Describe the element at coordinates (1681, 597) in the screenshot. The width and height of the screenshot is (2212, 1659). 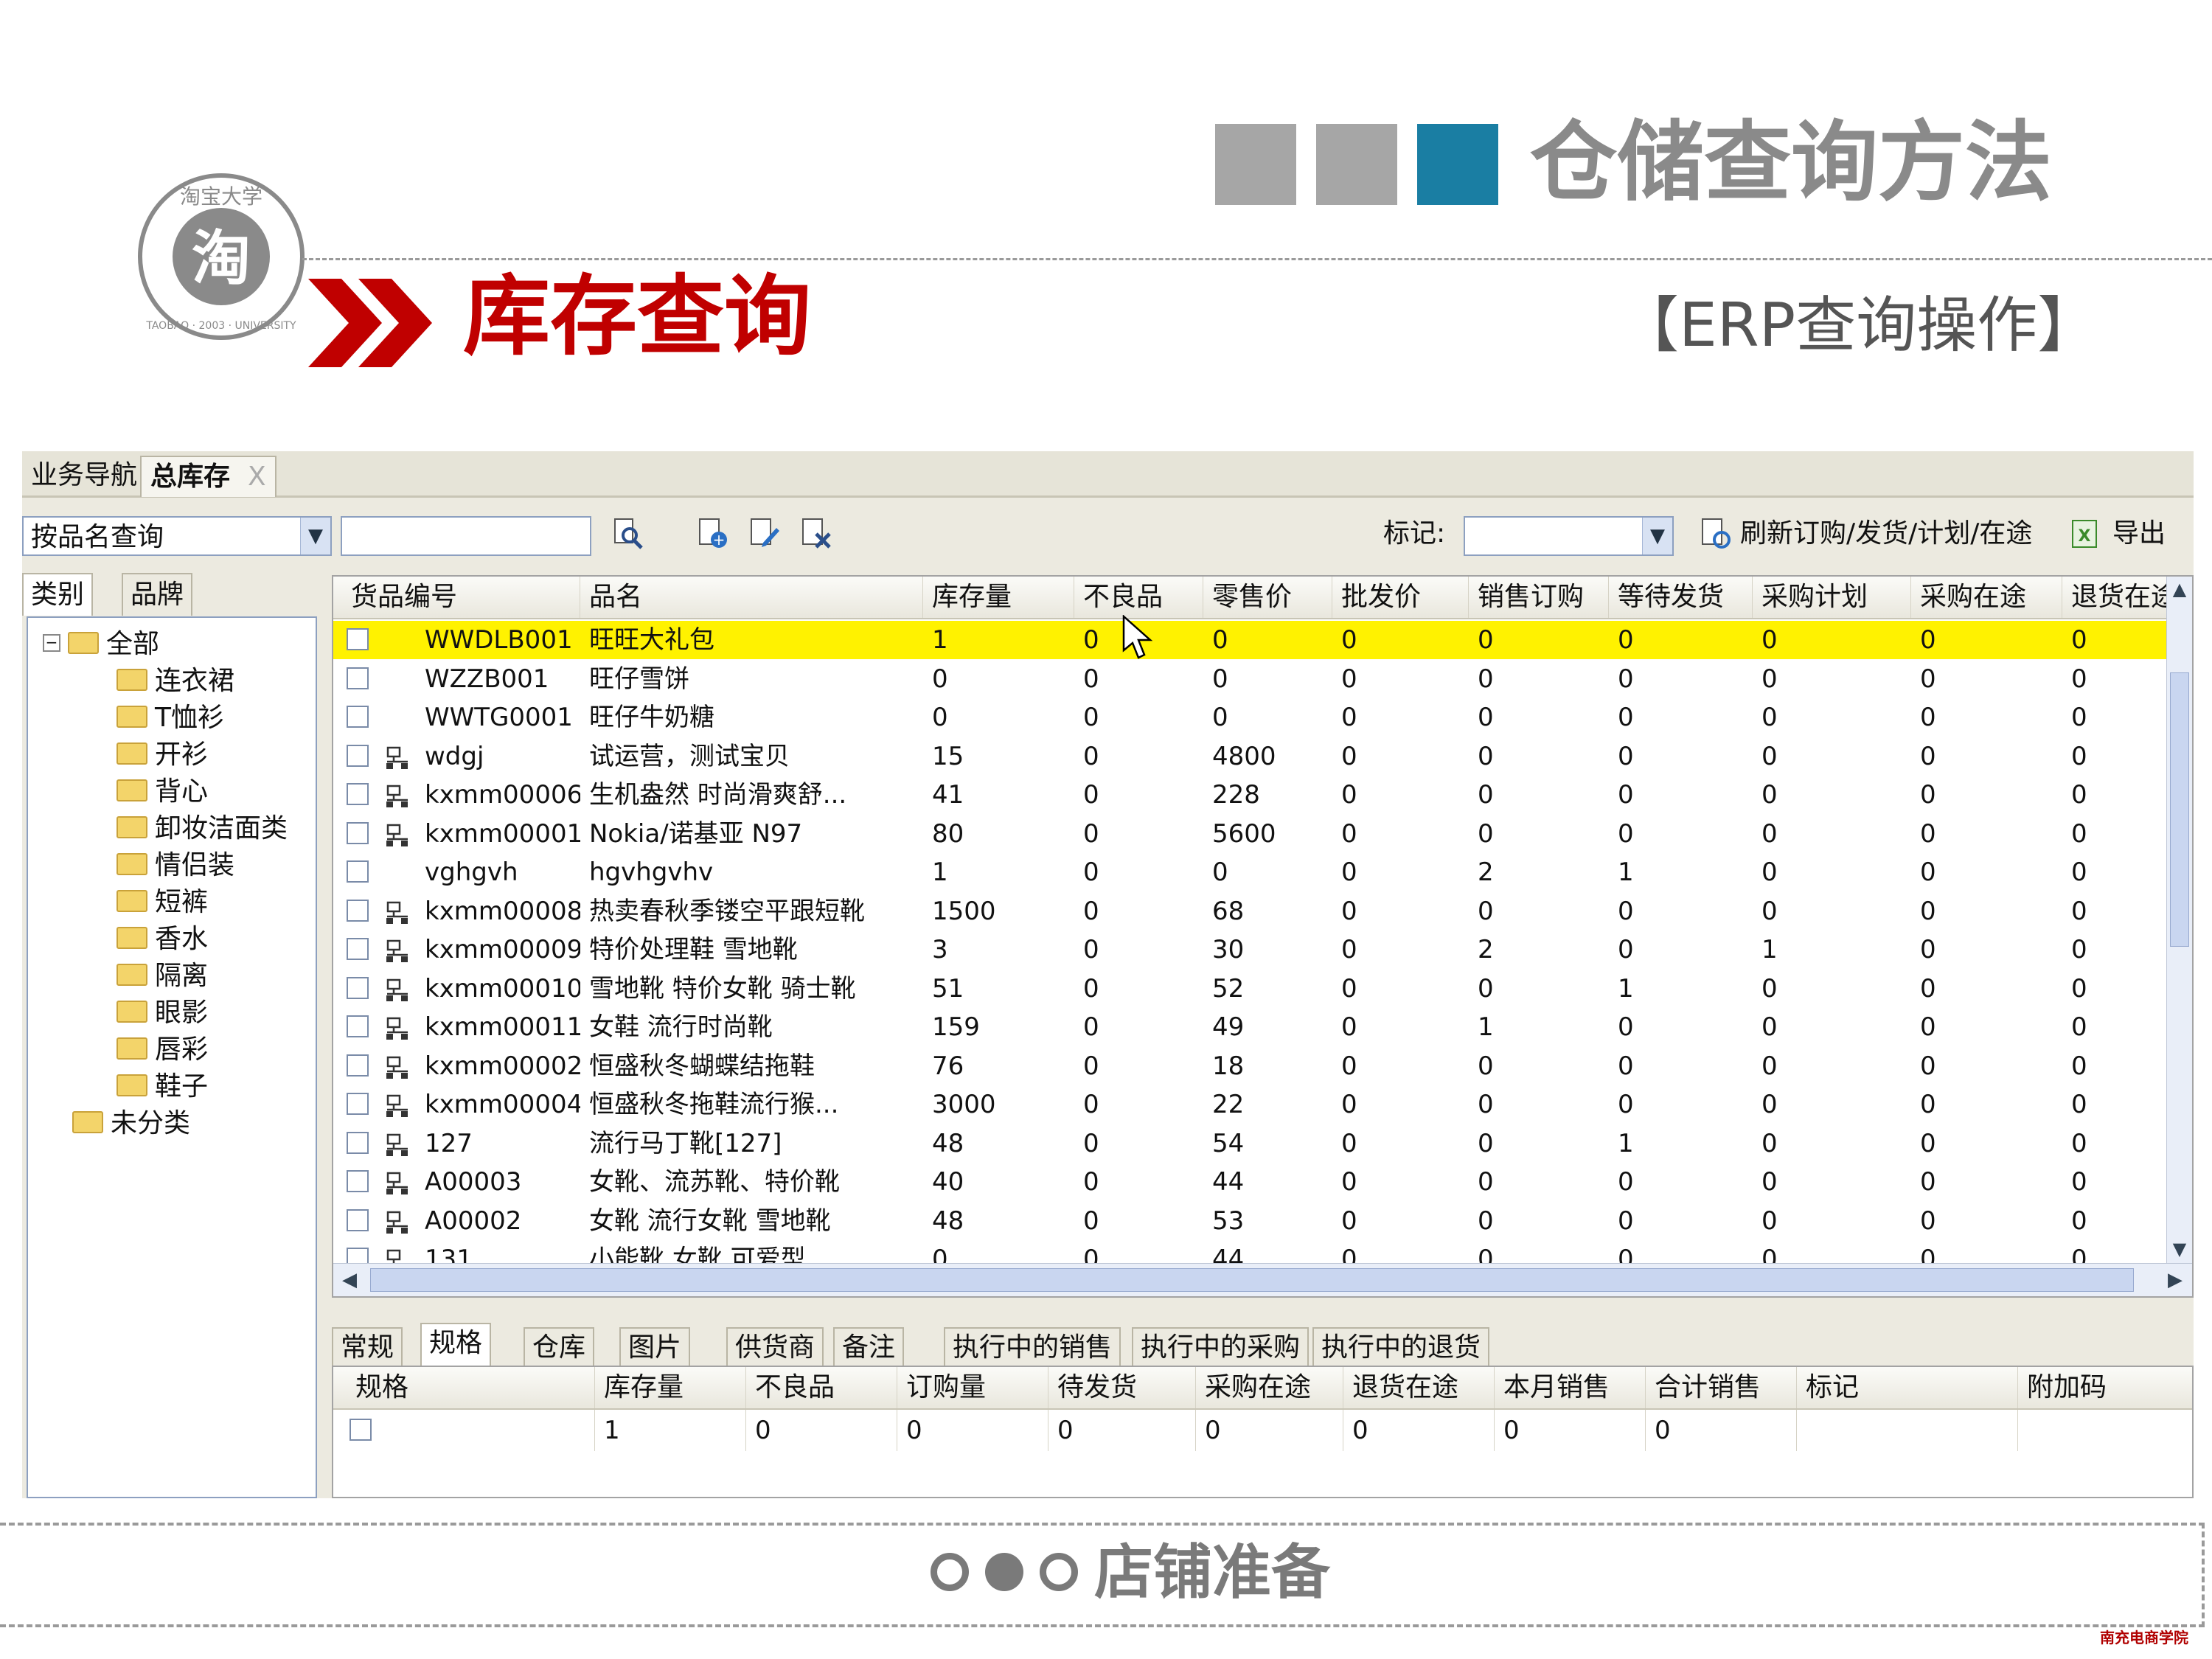
I see `column-header: 等待发货` at that location.